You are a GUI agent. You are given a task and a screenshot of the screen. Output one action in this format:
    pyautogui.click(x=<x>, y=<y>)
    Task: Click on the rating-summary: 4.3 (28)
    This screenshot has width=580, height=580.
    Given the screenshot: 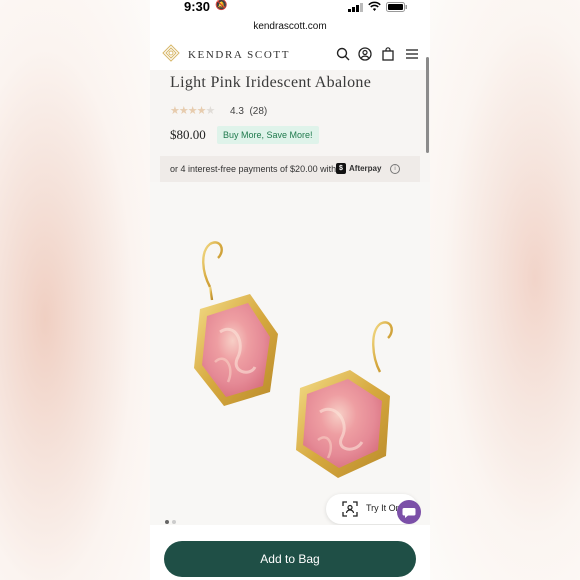 What is the action you would take?
    pyautogui.click(x=248, y=111)
    